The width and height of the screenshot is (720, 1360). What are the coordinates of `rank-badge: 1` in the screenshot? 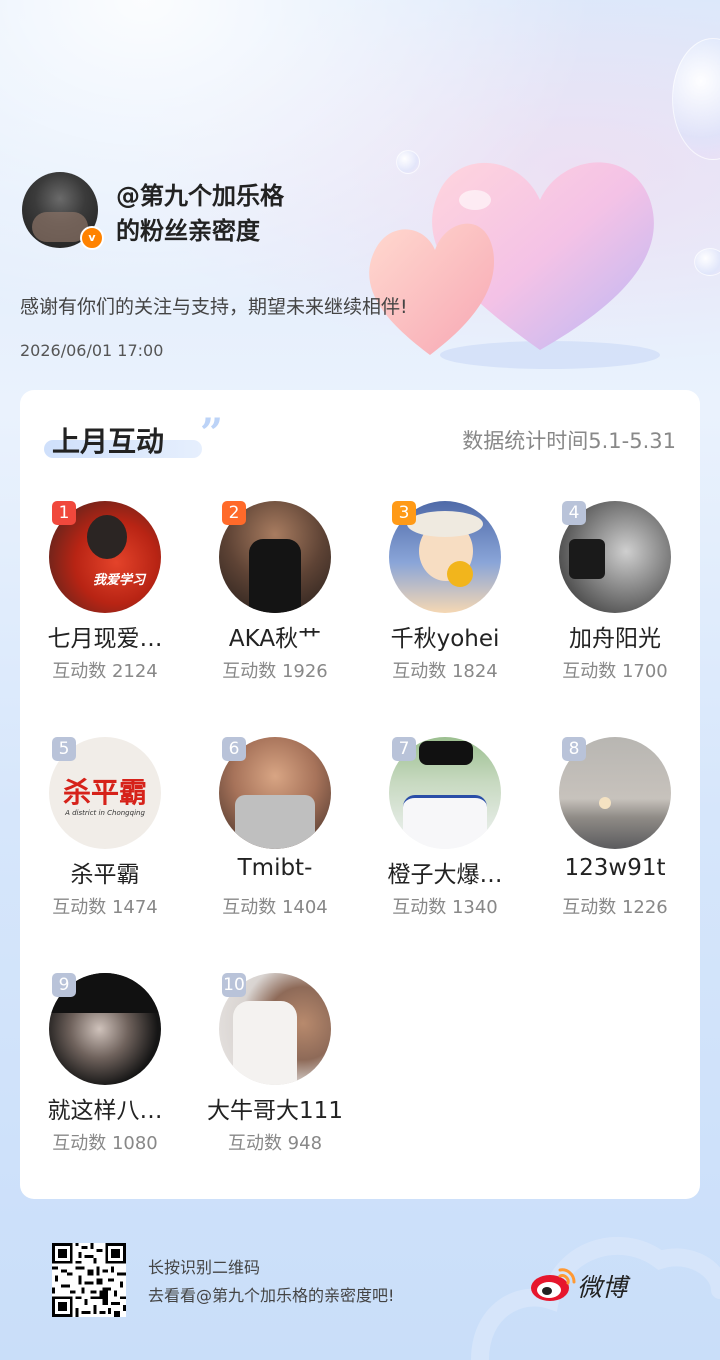 It's located at (64, 513).